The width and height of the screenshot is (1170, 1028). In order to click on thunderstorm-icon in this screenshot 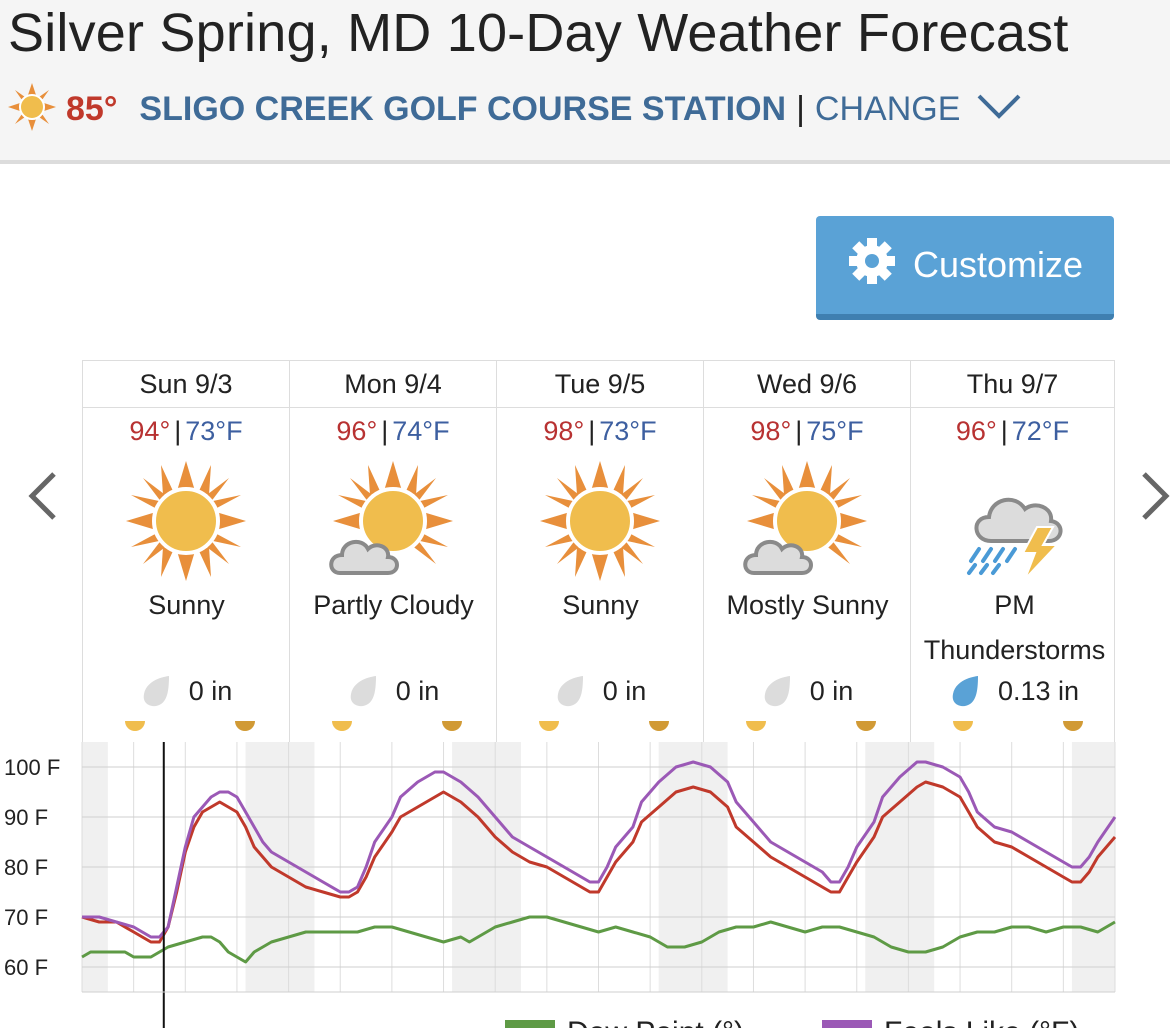, I will do `click(1014, 521)`.